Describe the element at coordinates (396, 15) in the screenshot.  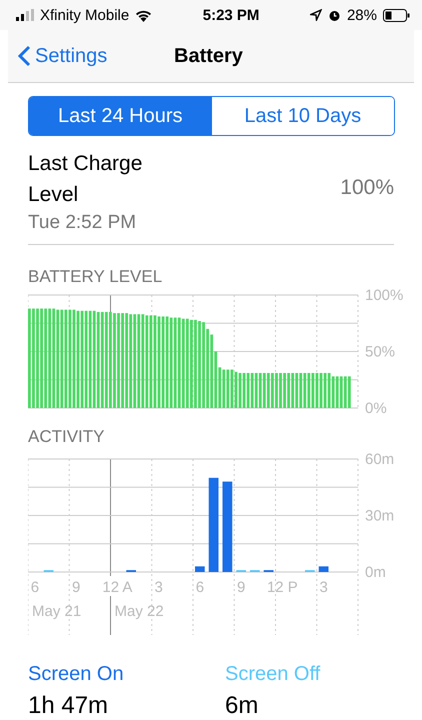
I see `battery-icon` at that location.